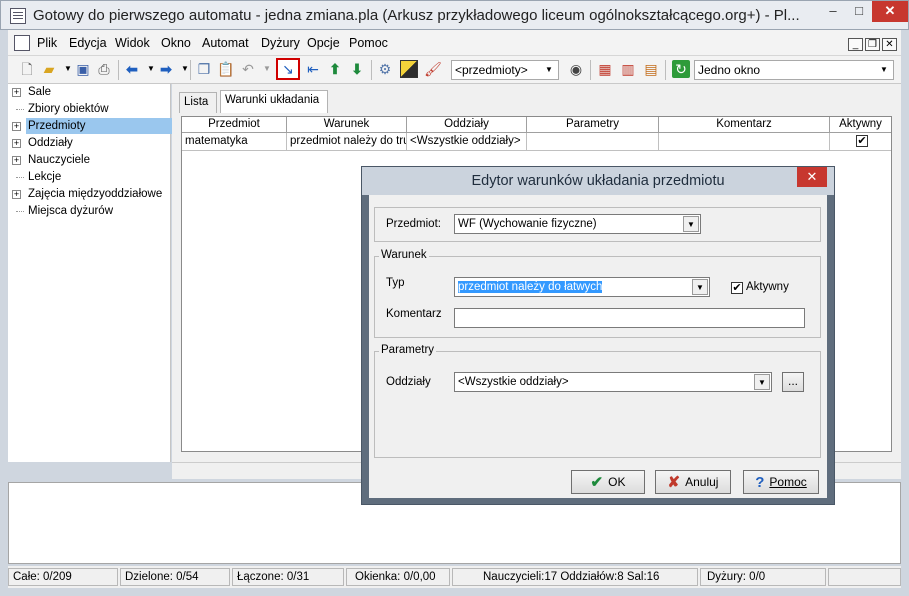 This screenshot has width=909, height=596. What do you see at coordinates (49, 69) in the screenshot?
I see `open-folder-icon: ▰` at bounding box center [49, 69].